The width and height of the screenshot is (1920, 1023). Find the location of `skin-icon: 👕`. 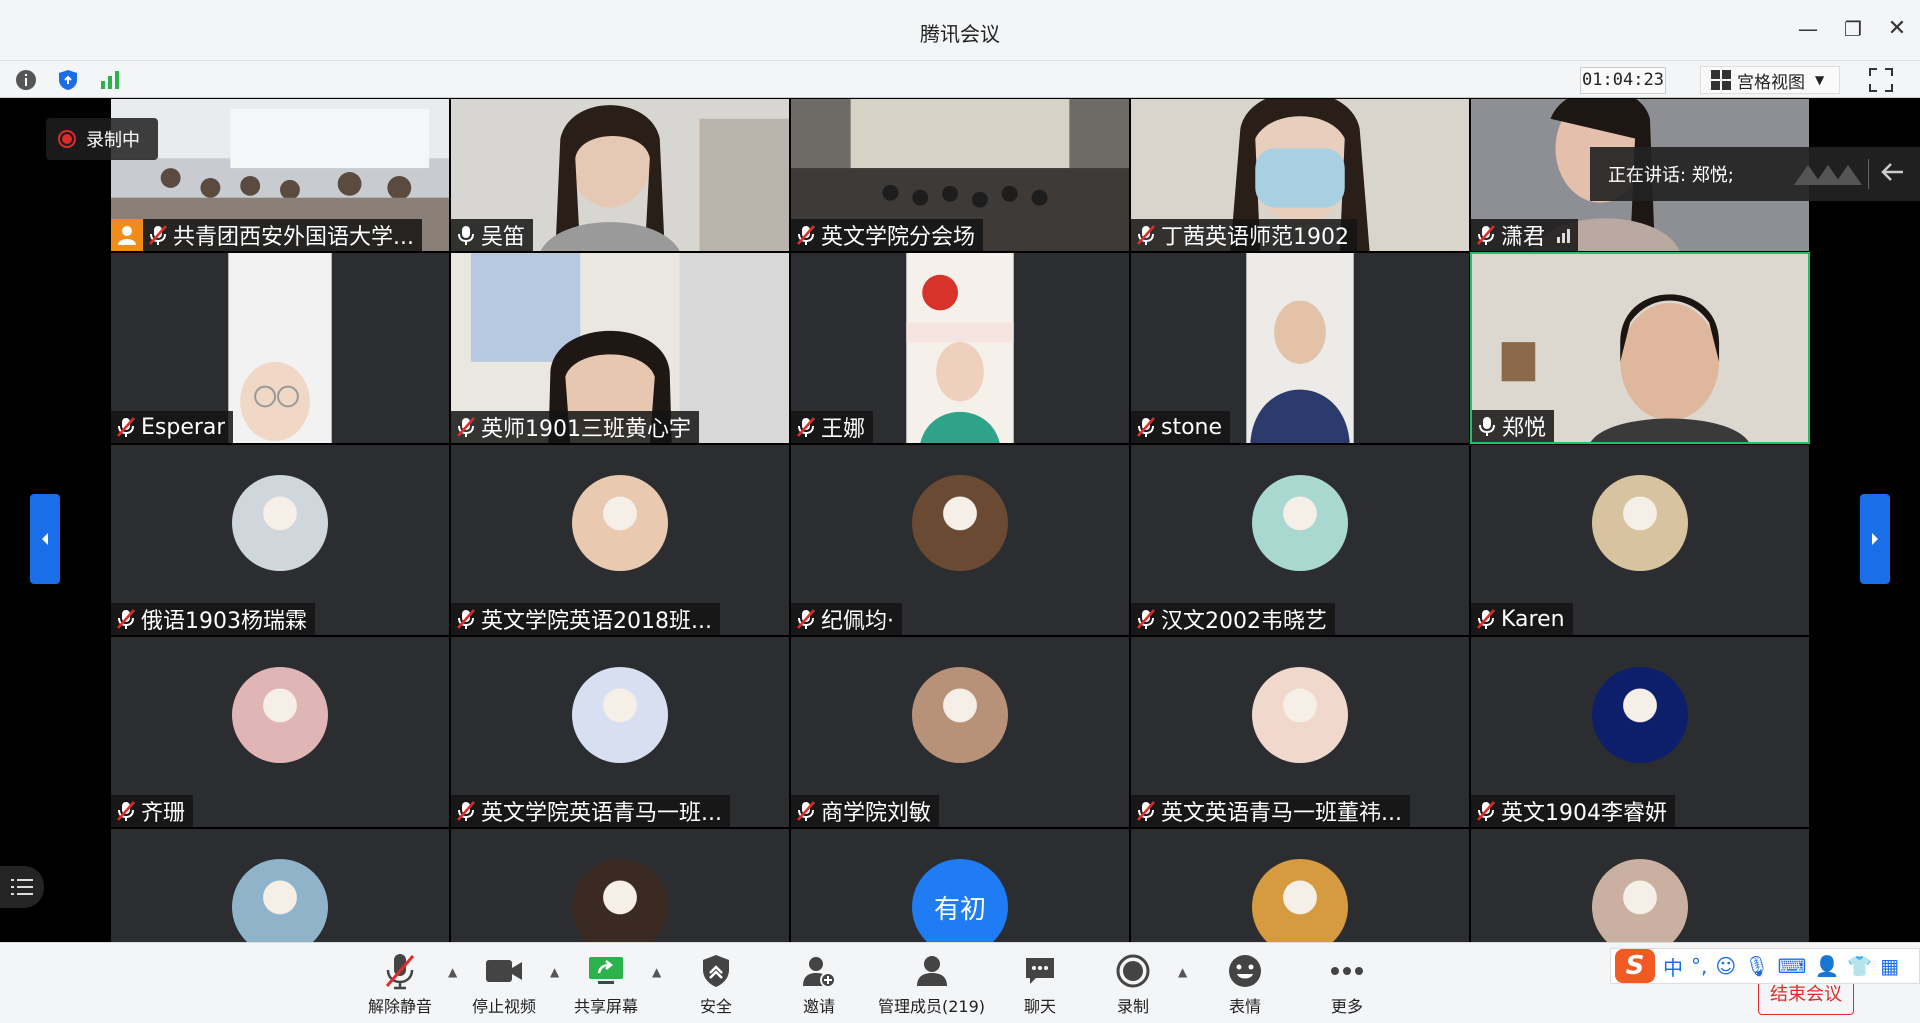

skin-icon: 👕 is located at coordinates (1859, 966).